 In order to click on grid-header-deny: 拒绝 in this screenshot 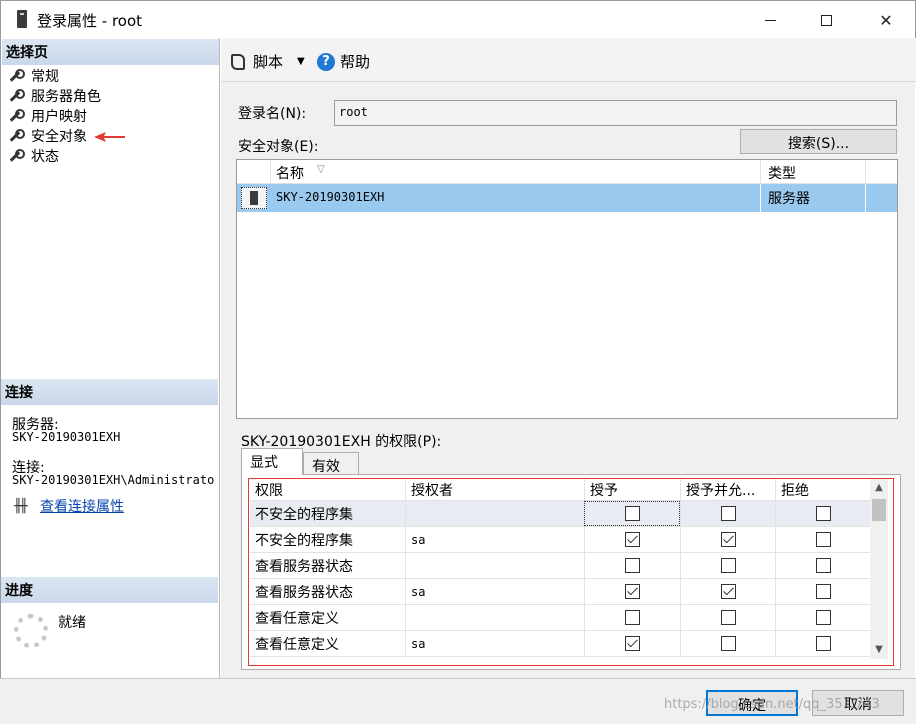, I will do `click(822, 489)`.